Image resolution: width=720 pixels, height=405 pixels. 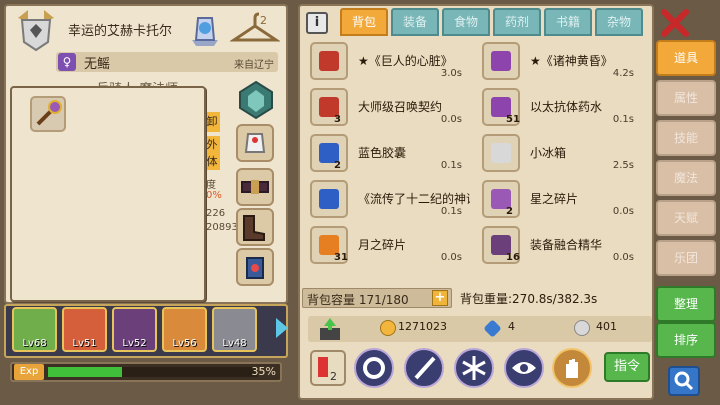 What do you see at coordinates (382, 153) in the screenshot?
I see `item-name: 蓝色胶囊` at bounding box center [382, 153].